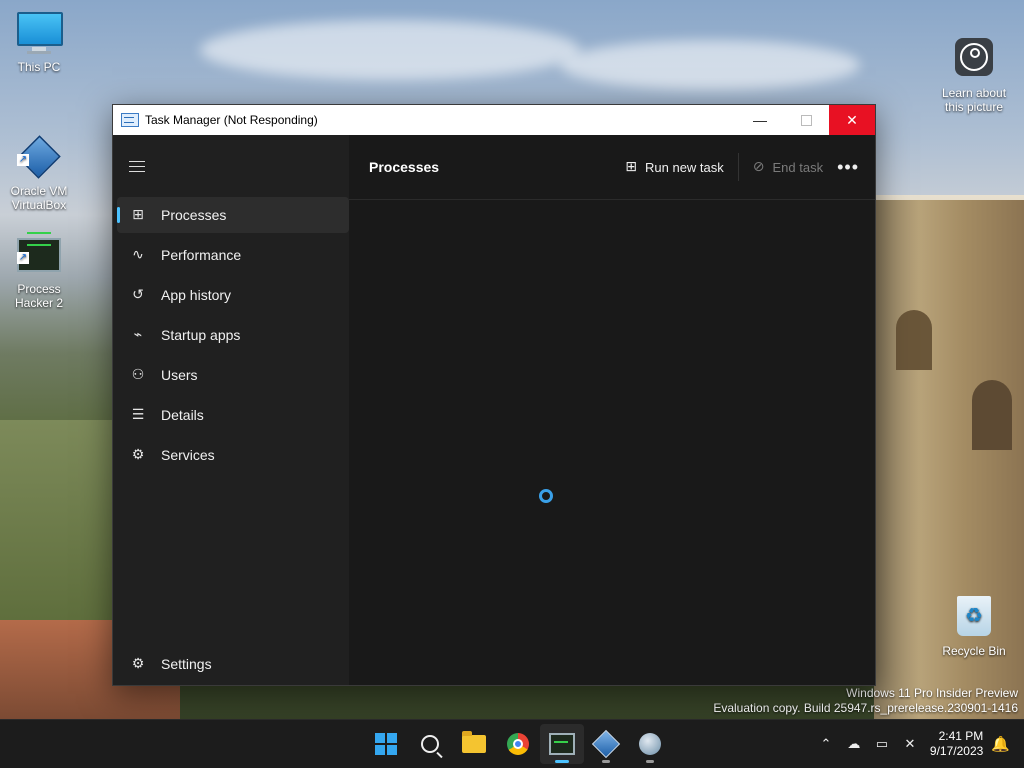 The image size is (1024, 768). I want to click on users-icon: ⚇, so click(138, 375).